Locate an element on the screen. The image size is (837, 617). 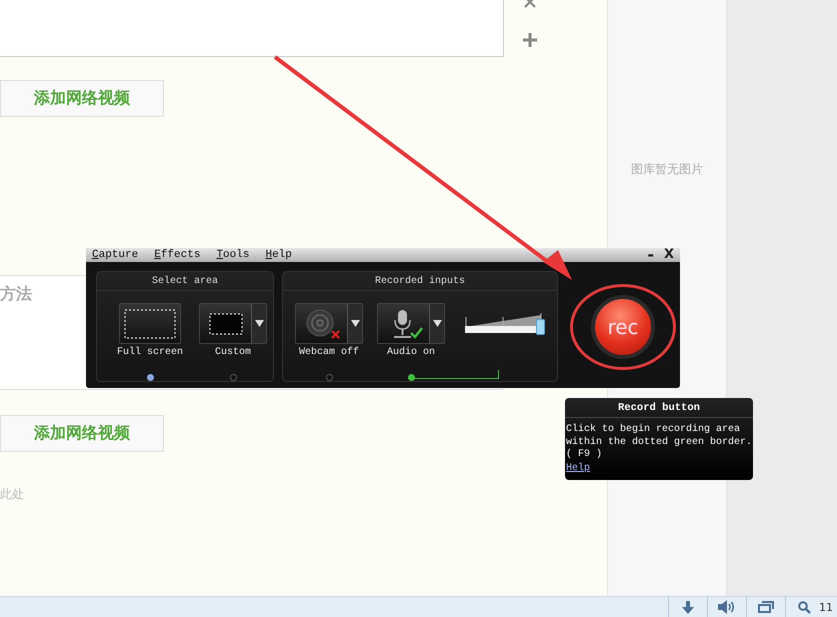
webcam-button is located at coordinates (329, 323).